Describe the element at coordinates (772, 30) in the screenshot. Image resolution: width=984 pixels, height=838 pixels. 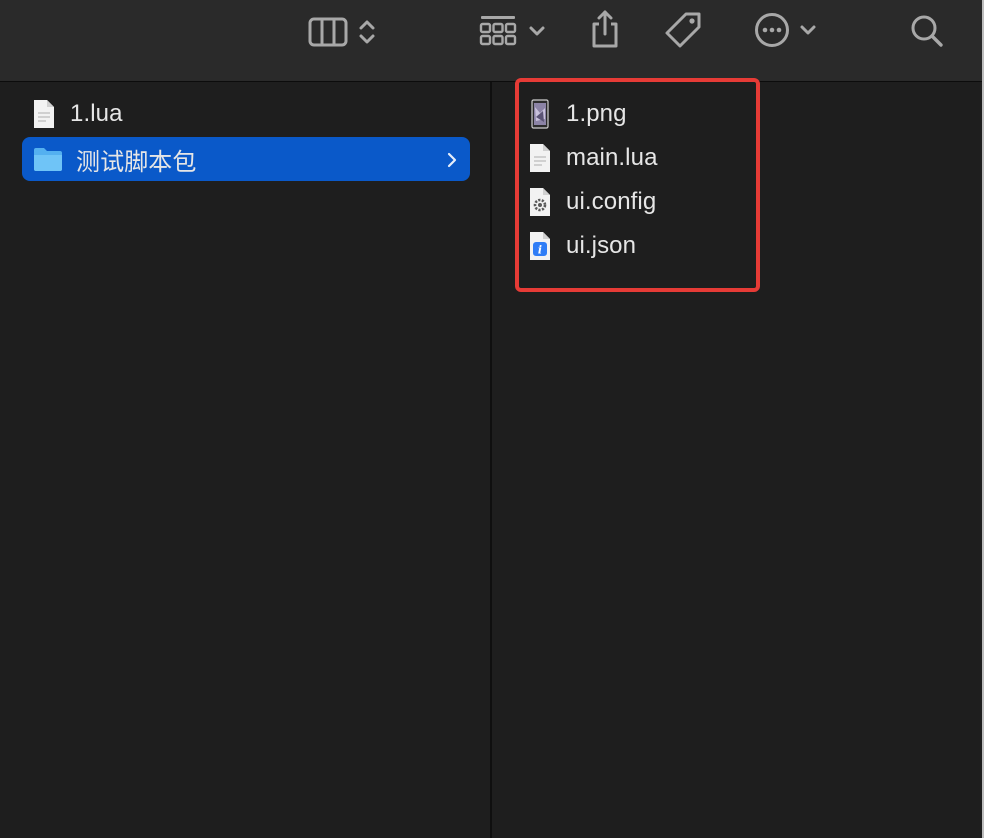
I see `more-ellipsis-icon` at that location.